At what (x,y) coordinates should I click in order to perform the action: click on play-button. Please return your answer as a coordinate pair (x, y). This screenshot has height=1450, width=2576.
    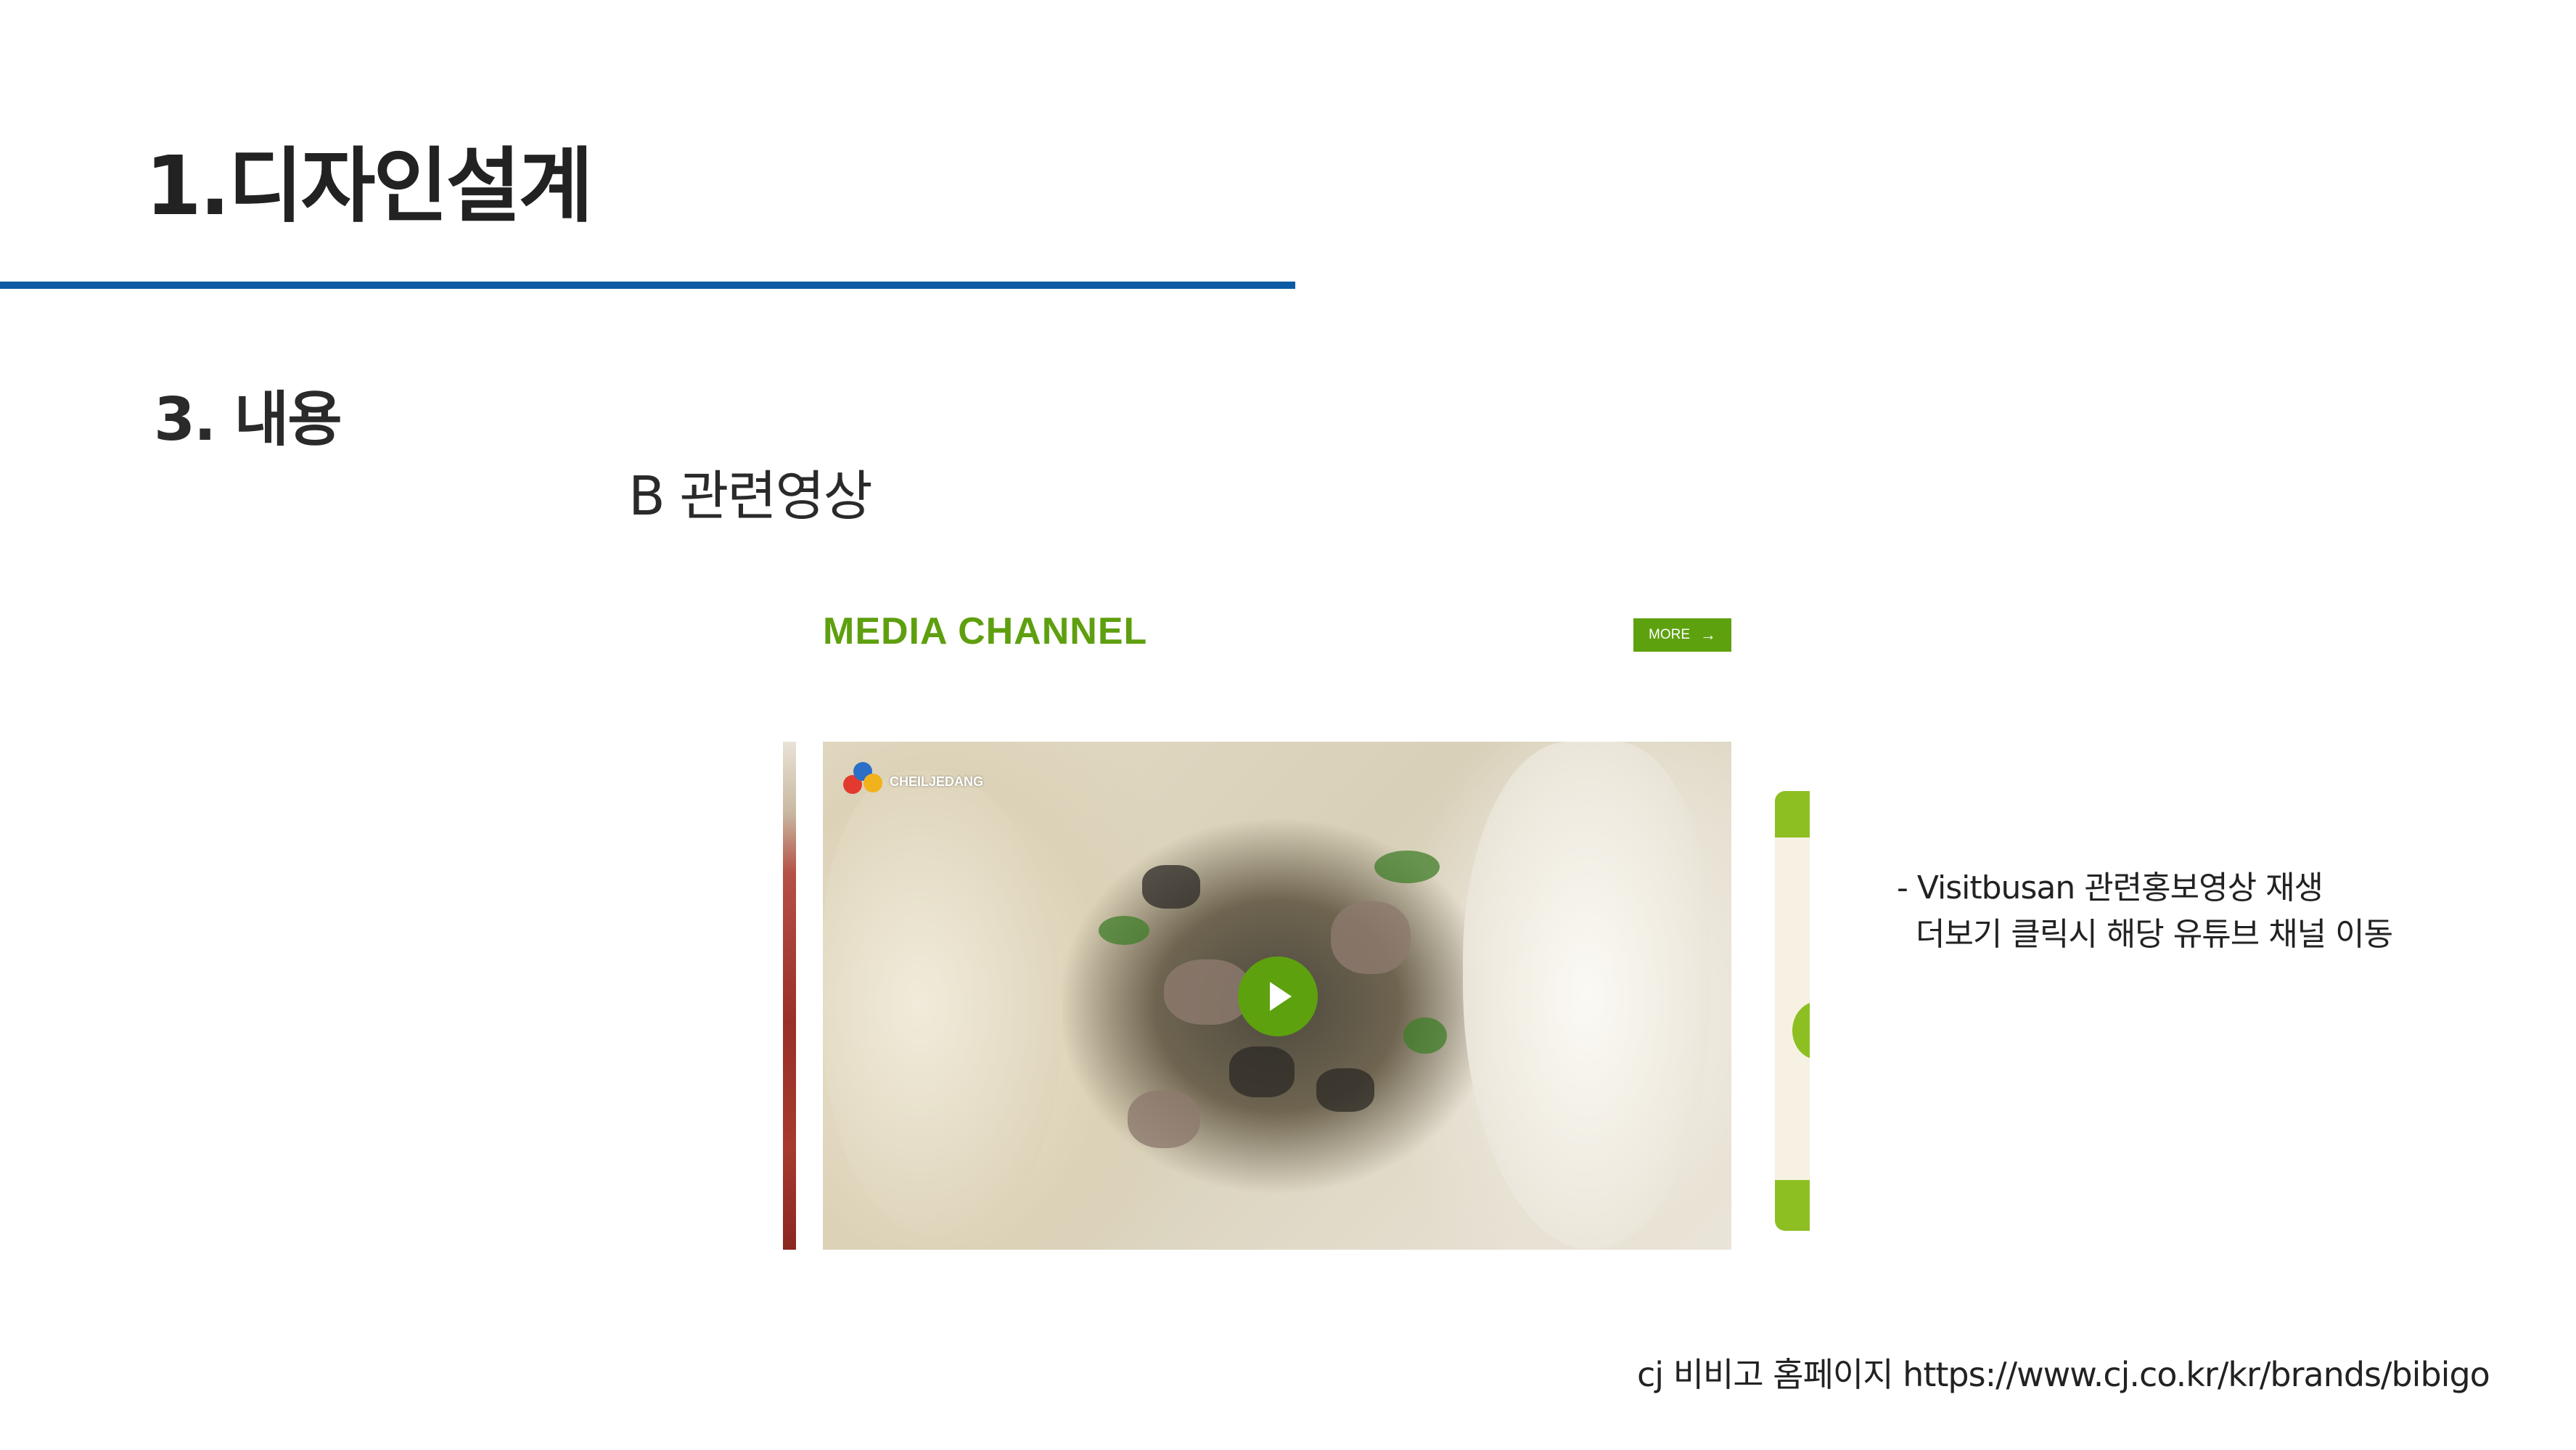
    Looking at the image, I should click on (1278, 996).